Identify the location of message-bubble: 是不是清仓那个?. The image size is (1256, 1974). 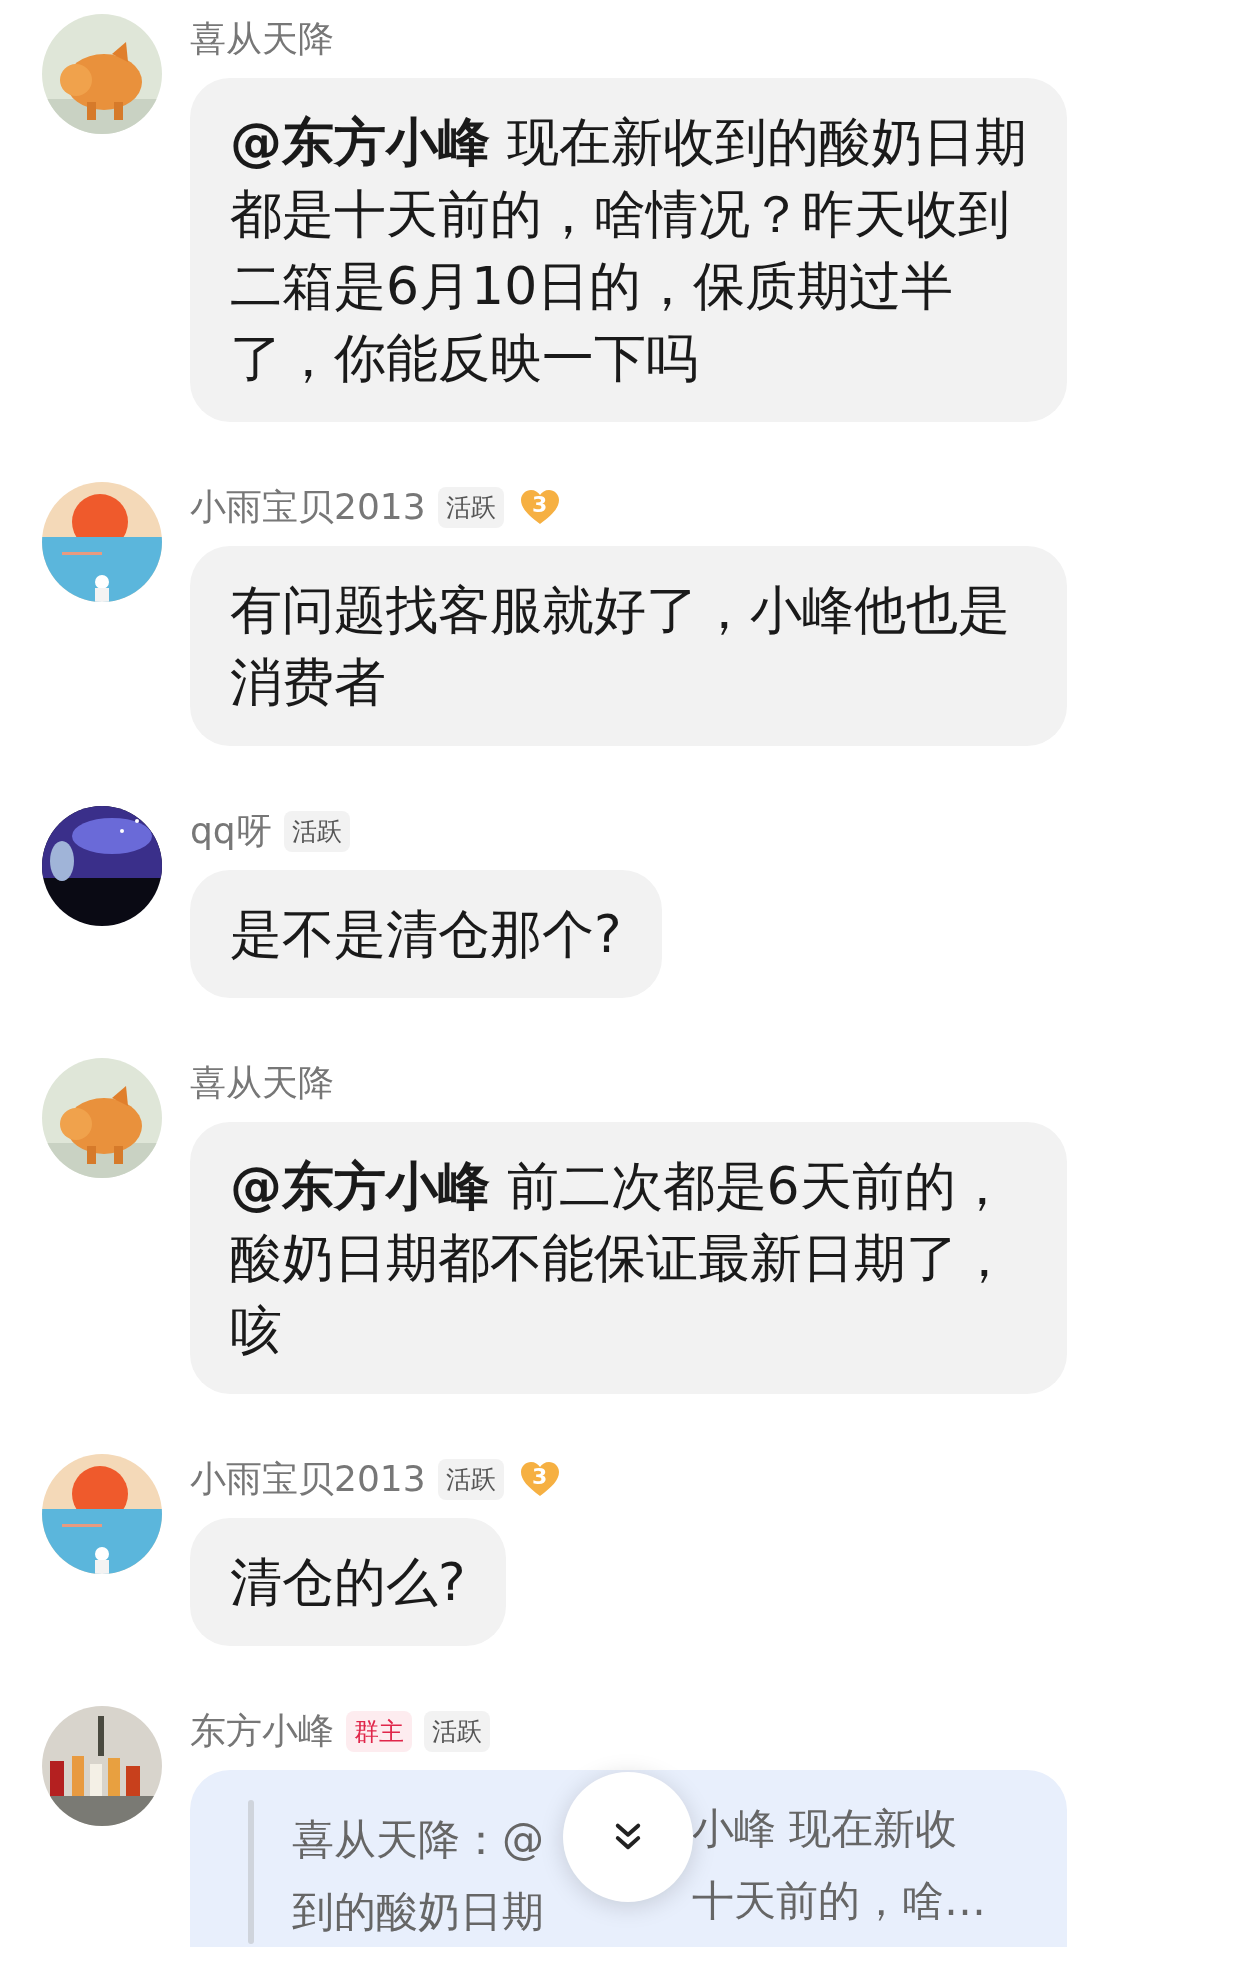
(426, 934).